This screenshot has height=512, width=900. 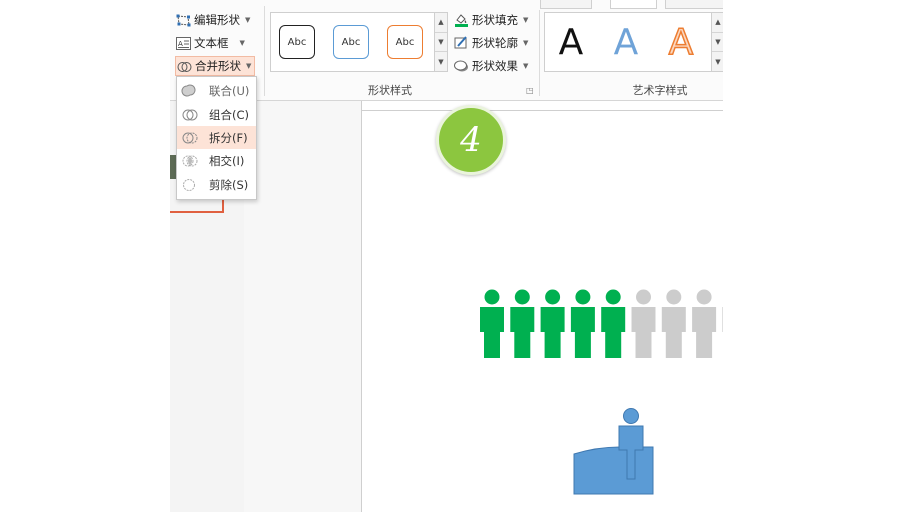 What do you see at coordinates (190, 161) in the screenshot?
I see `intersect-icon` at bounding box center [190, 161].